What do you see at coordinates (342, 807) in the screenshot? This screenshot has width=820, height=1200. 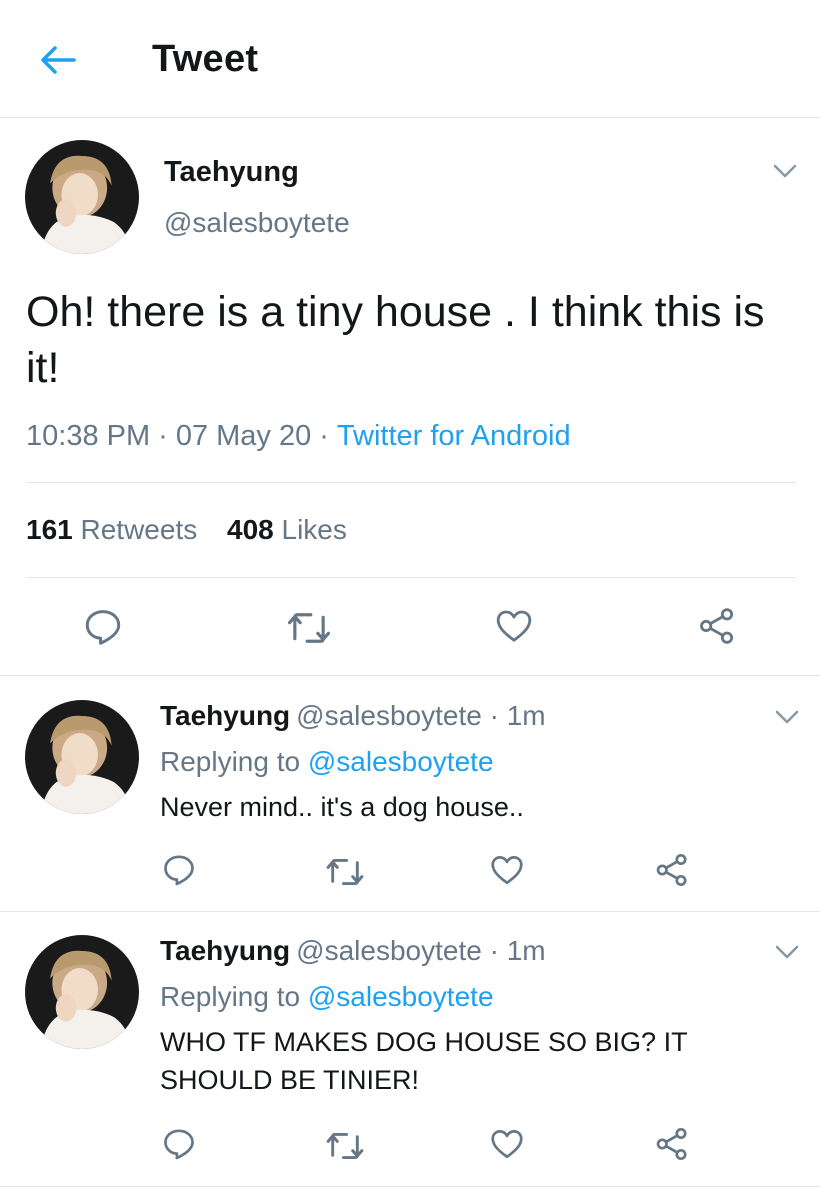 I see `reply-text: Never mind.. it's a dog house..` at bounding box center [342, 807].